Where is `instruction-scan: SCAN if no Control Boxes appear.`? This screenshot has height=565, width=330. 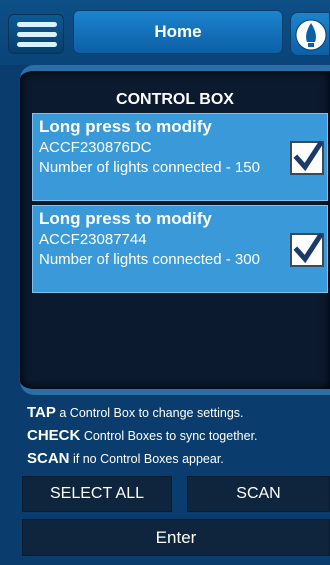
instruction-scan: SCAN if no Control Boxes appear. is located at coordinates (125, 458).